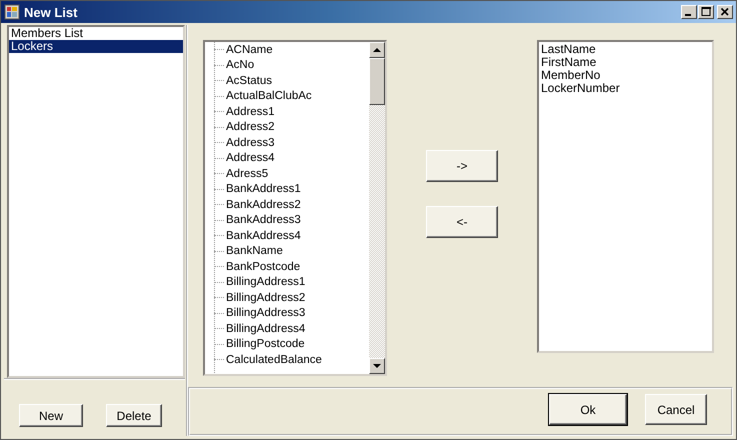  What do you see at coordinates (689, 12) in the screenshot?
I see `minimize-button` at bounding box center [689, 12].